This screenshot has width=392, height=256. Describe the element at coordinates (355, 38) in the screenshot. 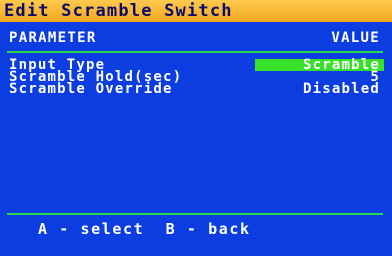

I see `column-header-value: VALUE` at that location.